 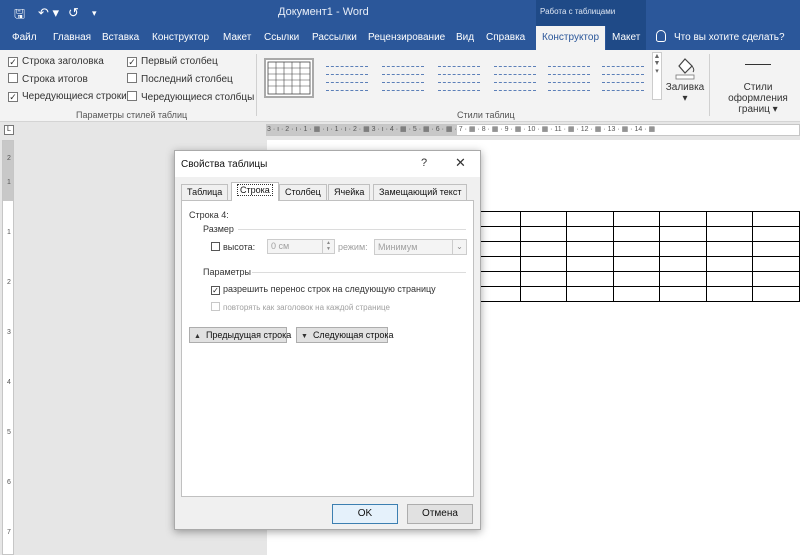 I want to click on height-label: высота:, so click(x=239, y=247).